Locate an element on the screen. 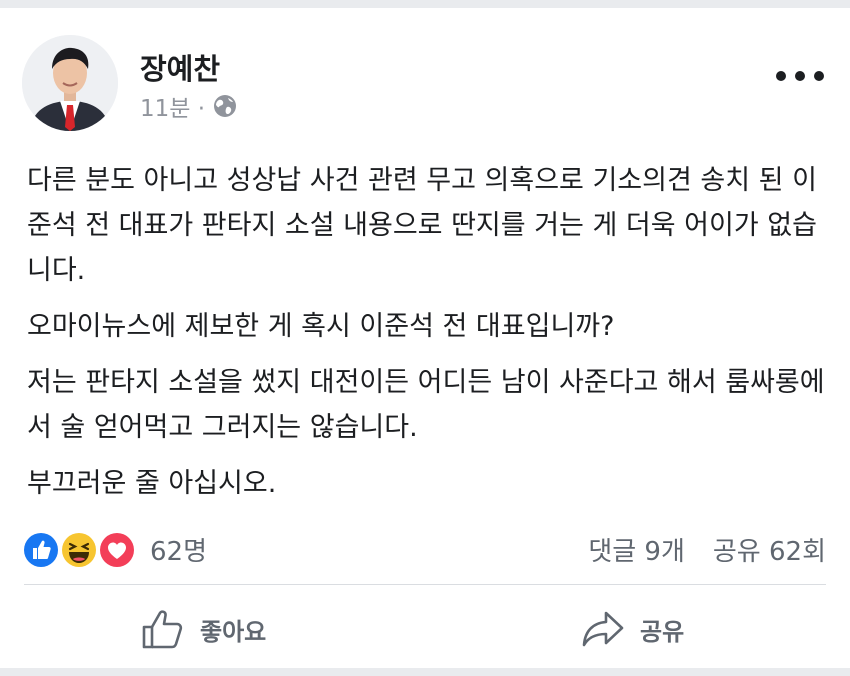  more-options-button is located at coordinates (800, 76).